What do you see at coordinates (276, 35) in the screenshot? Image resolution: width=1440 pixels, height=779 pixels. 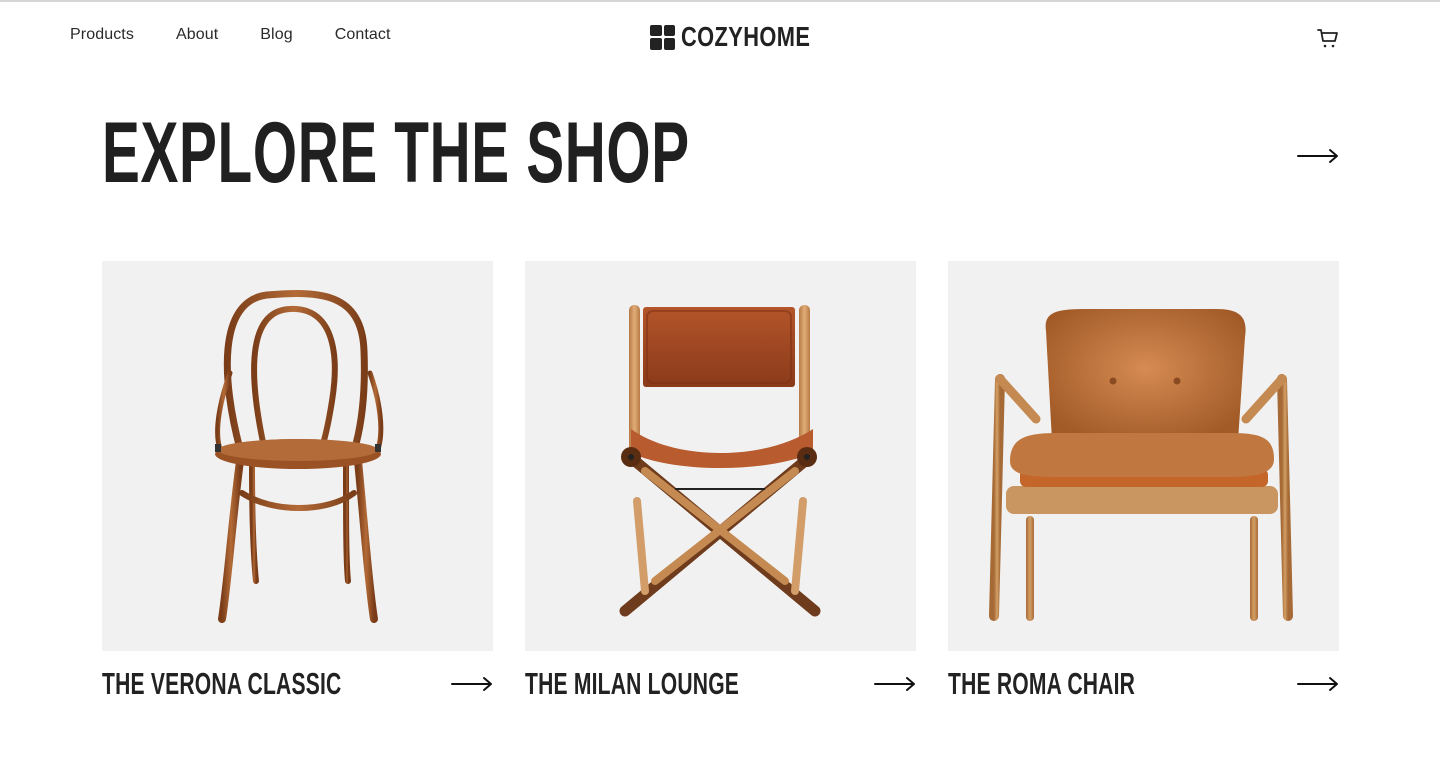 I see `nav-blog: Blog` at bounding box center [276, 35].